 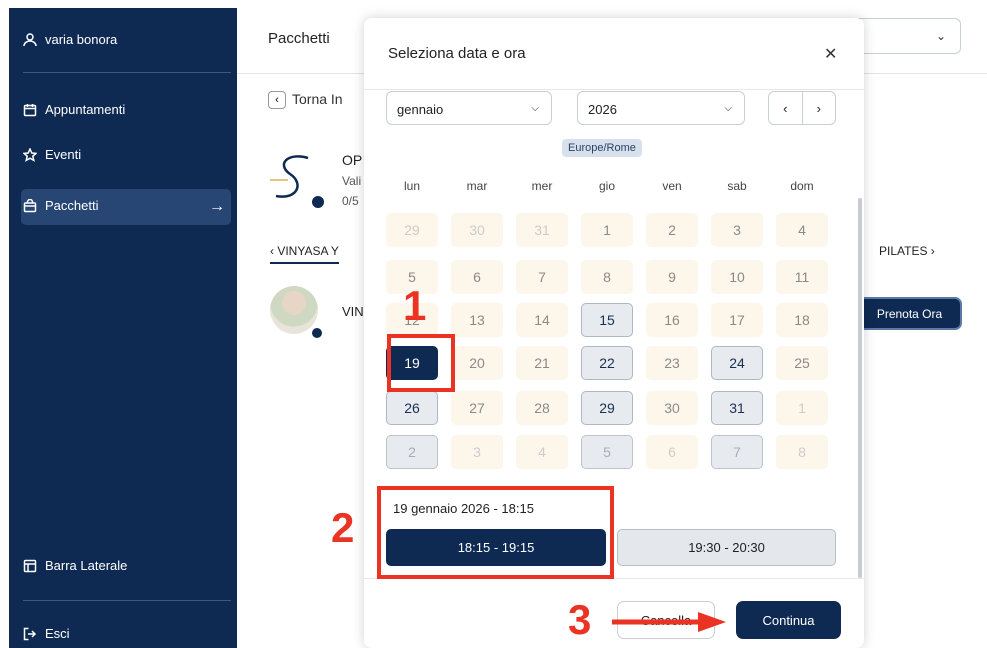 What do you see at coordinates (477, 363) in the screenshot?
I see `calendar-day: 20` at bounding box center [477, 363].